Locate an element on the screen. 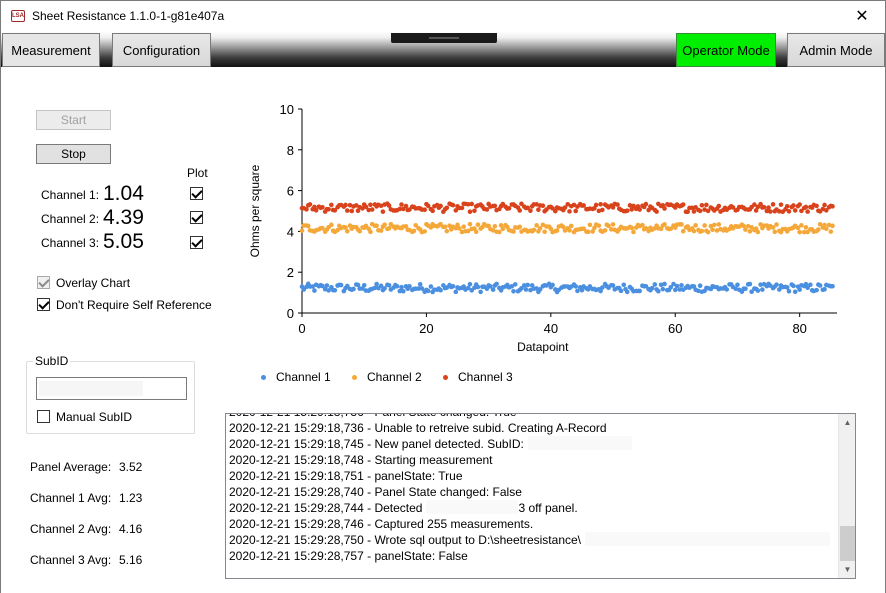  log-scrollbar: ▲ ▼ is located at coordinates (846, 496).